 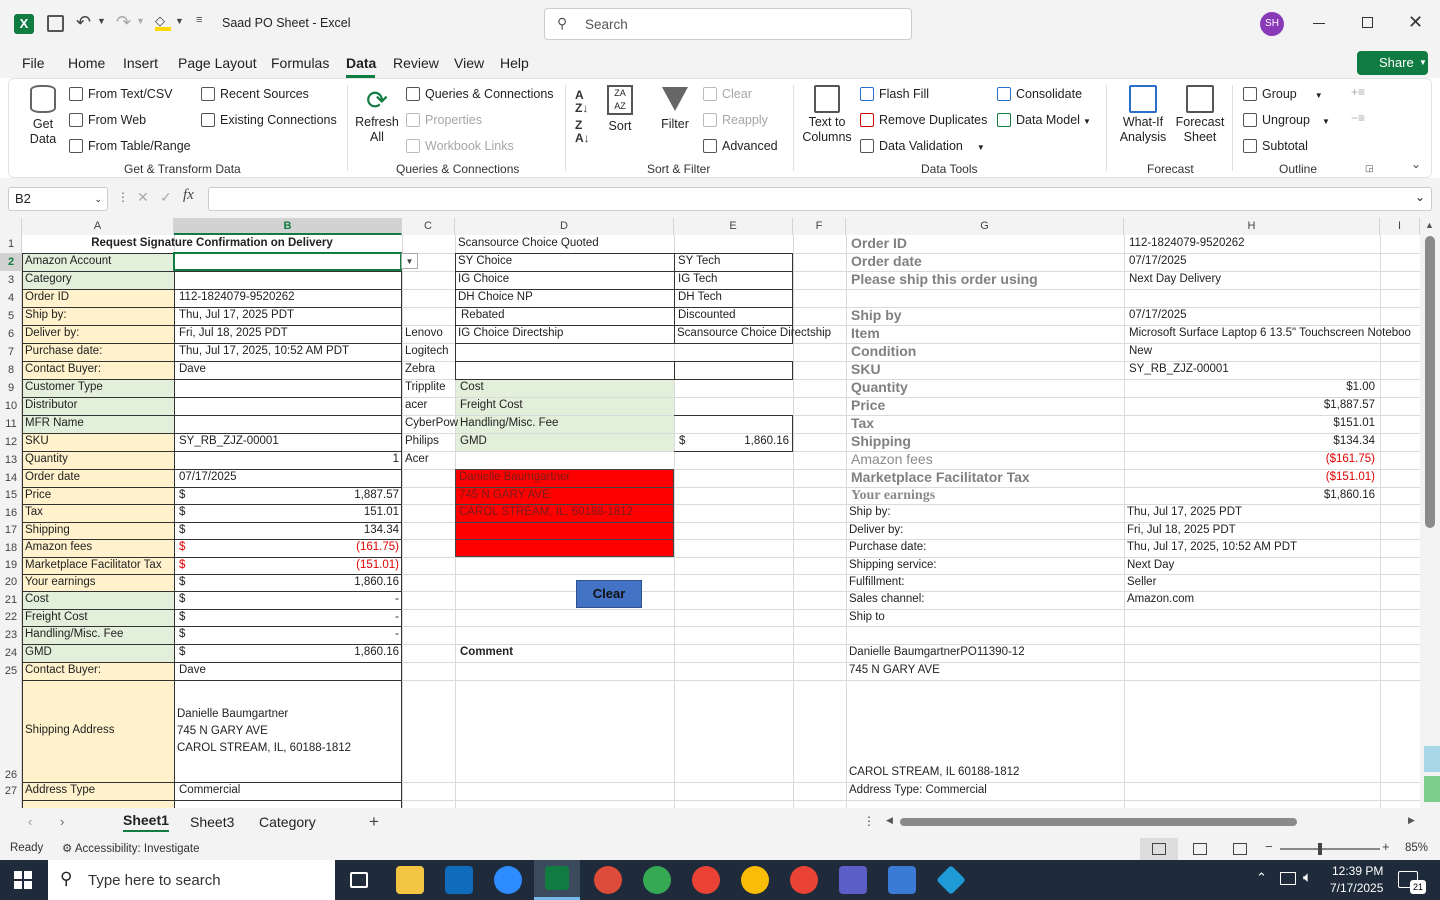 I want to click on cell-h12: $134.34, so click(x=1251, y=441).